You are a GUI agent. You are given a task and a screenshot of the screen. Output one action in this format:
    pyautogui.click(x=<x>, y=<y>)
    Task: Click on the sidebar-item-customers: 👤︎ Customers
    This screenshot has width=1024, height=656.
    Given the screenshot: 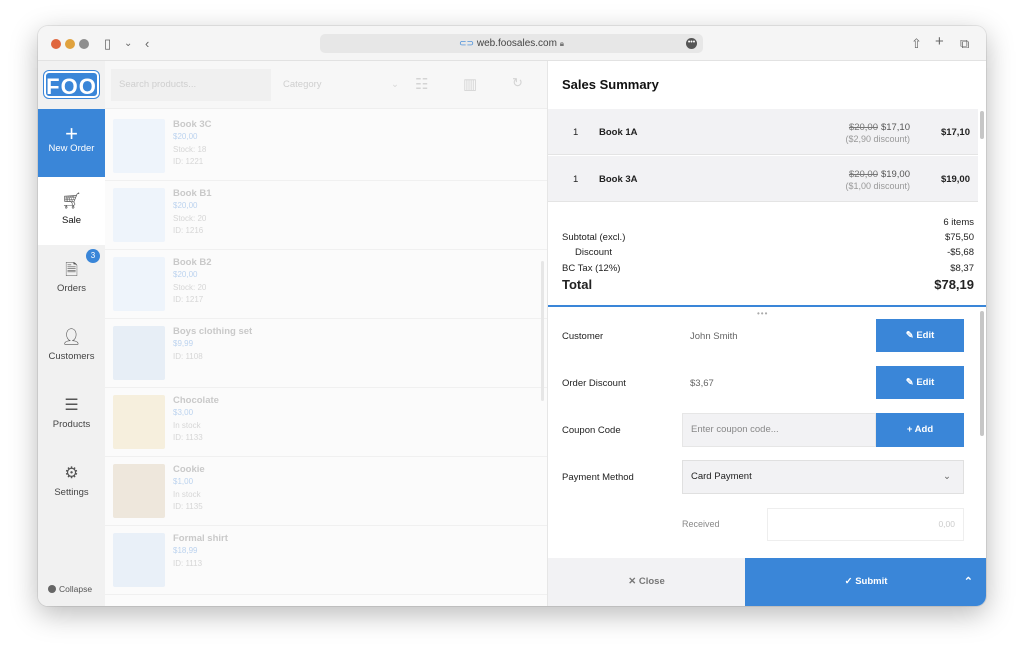 What is the action you would take?
    pyautogui.click(x=71, y=347)
    